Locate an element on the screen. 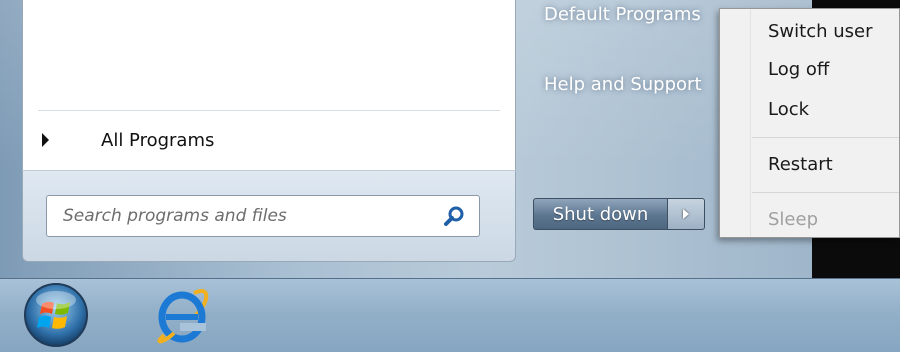  windows-start-orb-icon is located at coordinates (56, 315).